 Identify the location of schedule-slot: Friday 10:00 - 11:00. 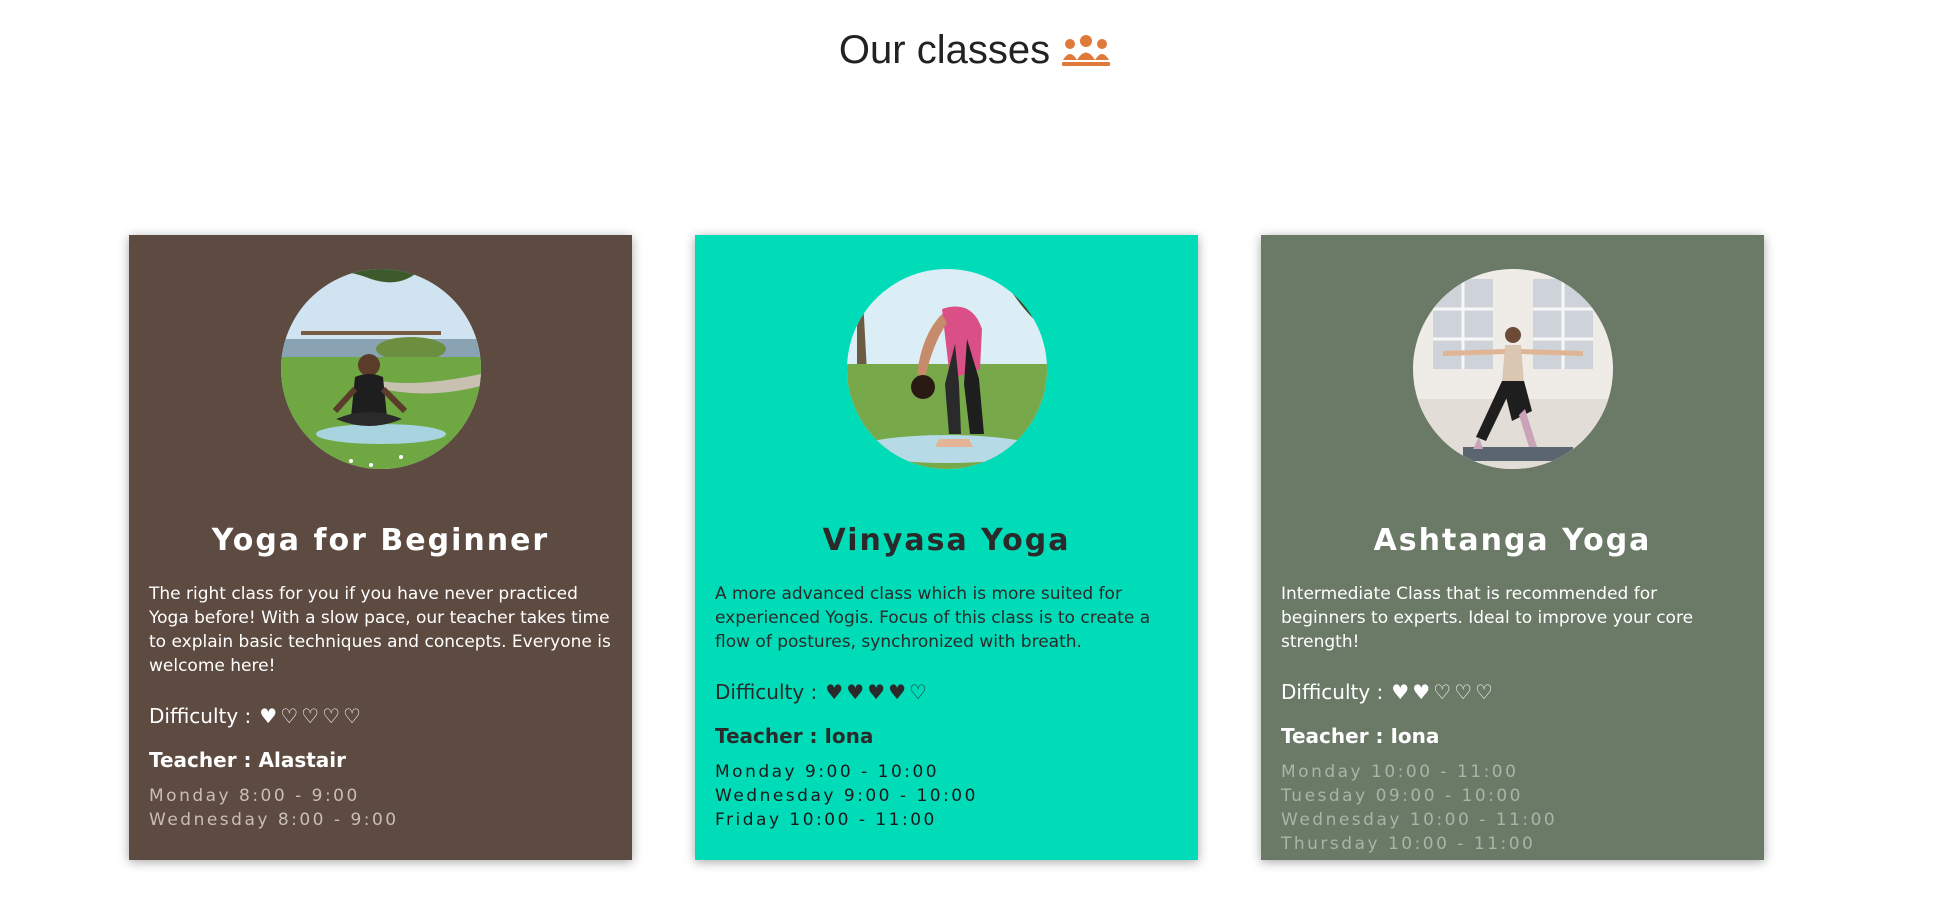
(826, 820).